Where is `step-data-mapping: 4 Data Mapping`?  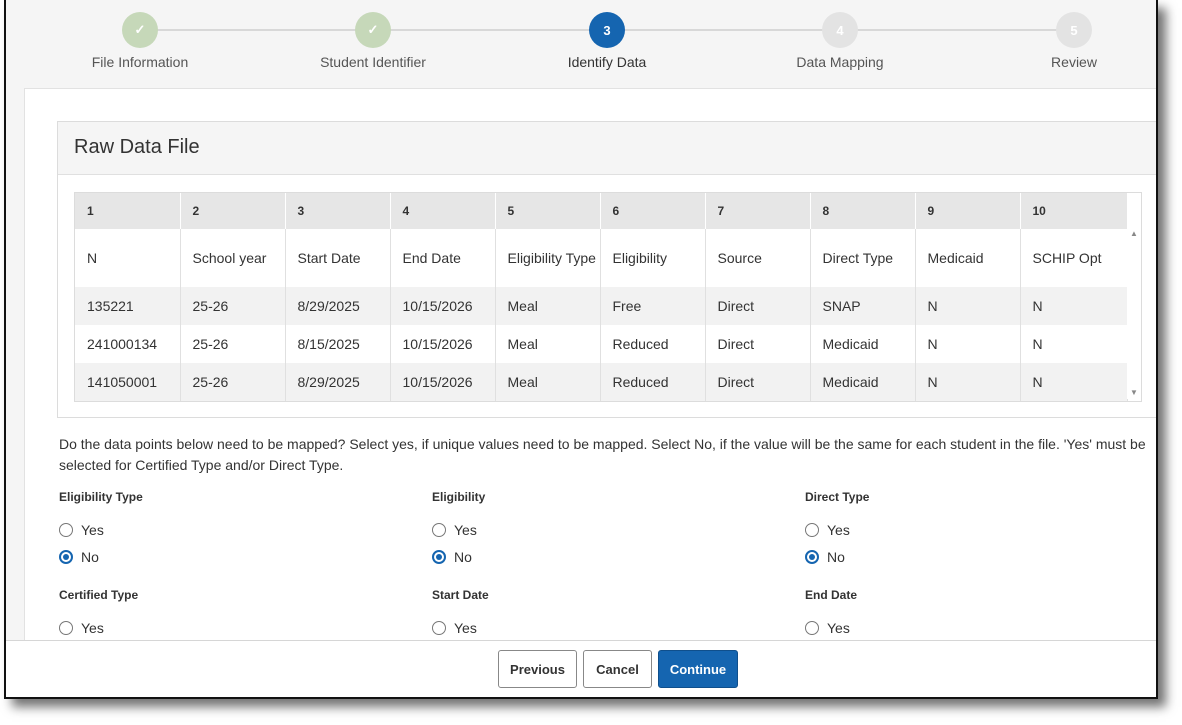
step-data-mapping: 4 Data Mapping is located at coordinates (840, 41).